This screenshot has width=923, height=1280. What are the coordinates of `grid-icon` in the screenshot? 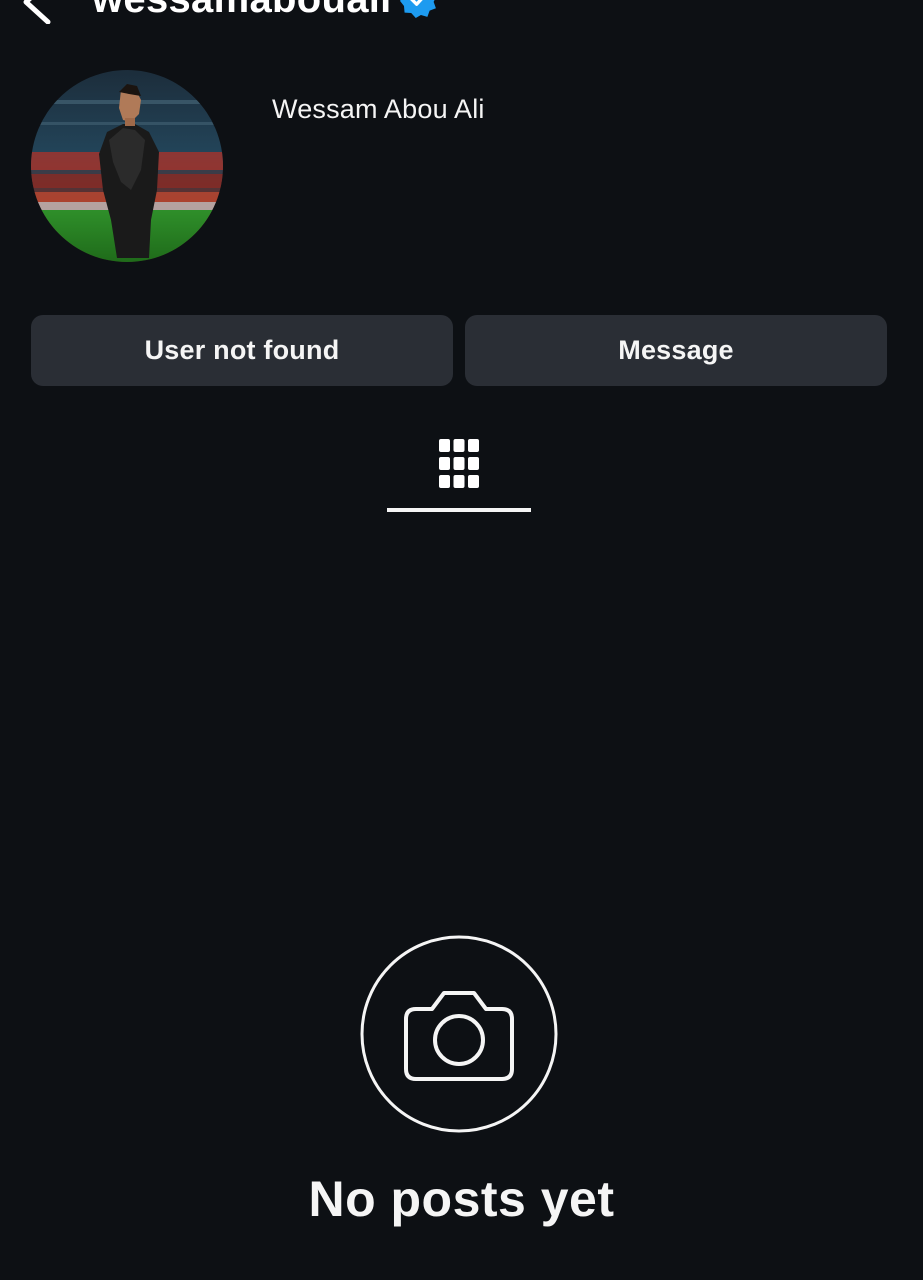 It's located at (459, 463).